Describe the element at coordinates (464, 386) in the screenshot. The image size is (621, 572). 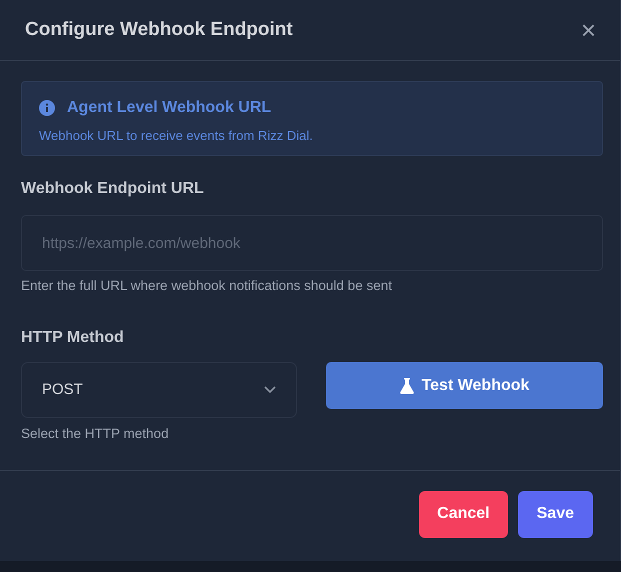
I see `test-webhook-button: Test Webhook` at that location.